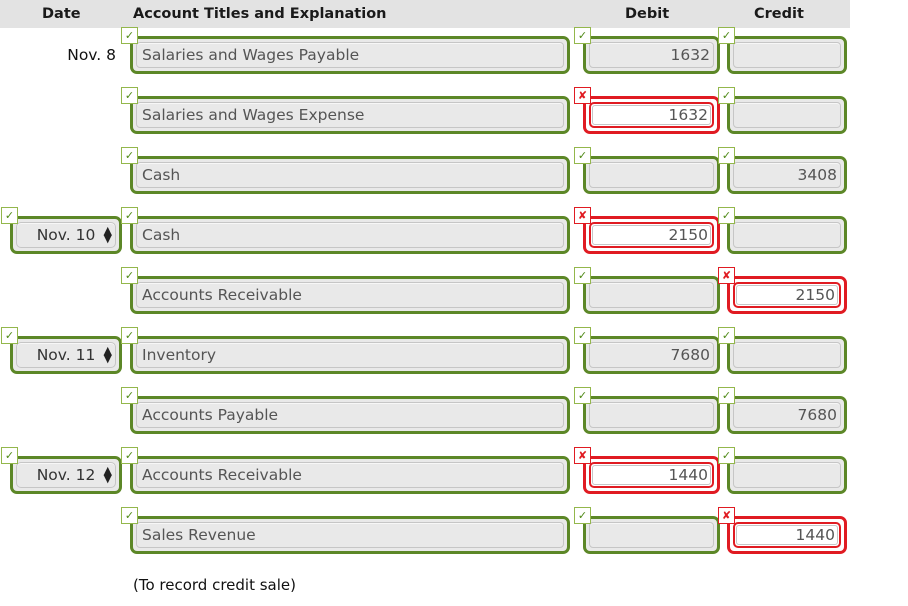 Image resolution: width=908 pixels, height=606 pixels. What do you see at coordinates (726, 335) in the screenshot?
I see `credit-input-5-check-icon: ✓` at bounding box center [726, 335].